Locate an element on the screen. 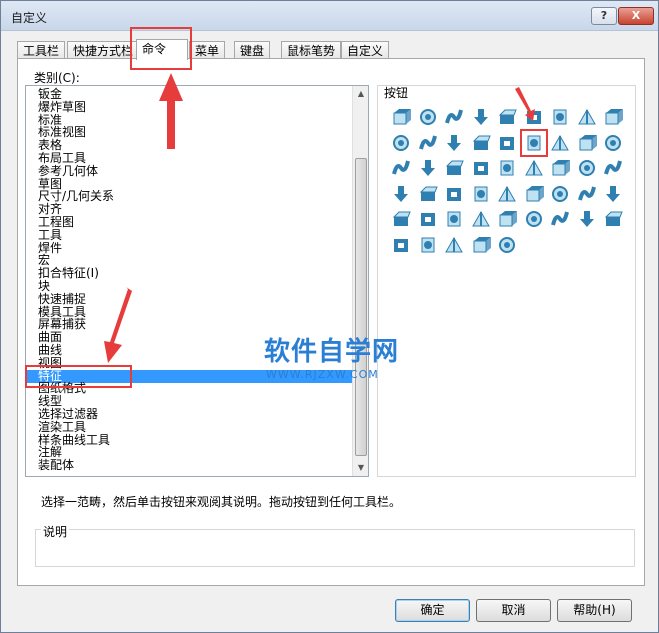  move-copy-icon is located at coordinates (534, 219).